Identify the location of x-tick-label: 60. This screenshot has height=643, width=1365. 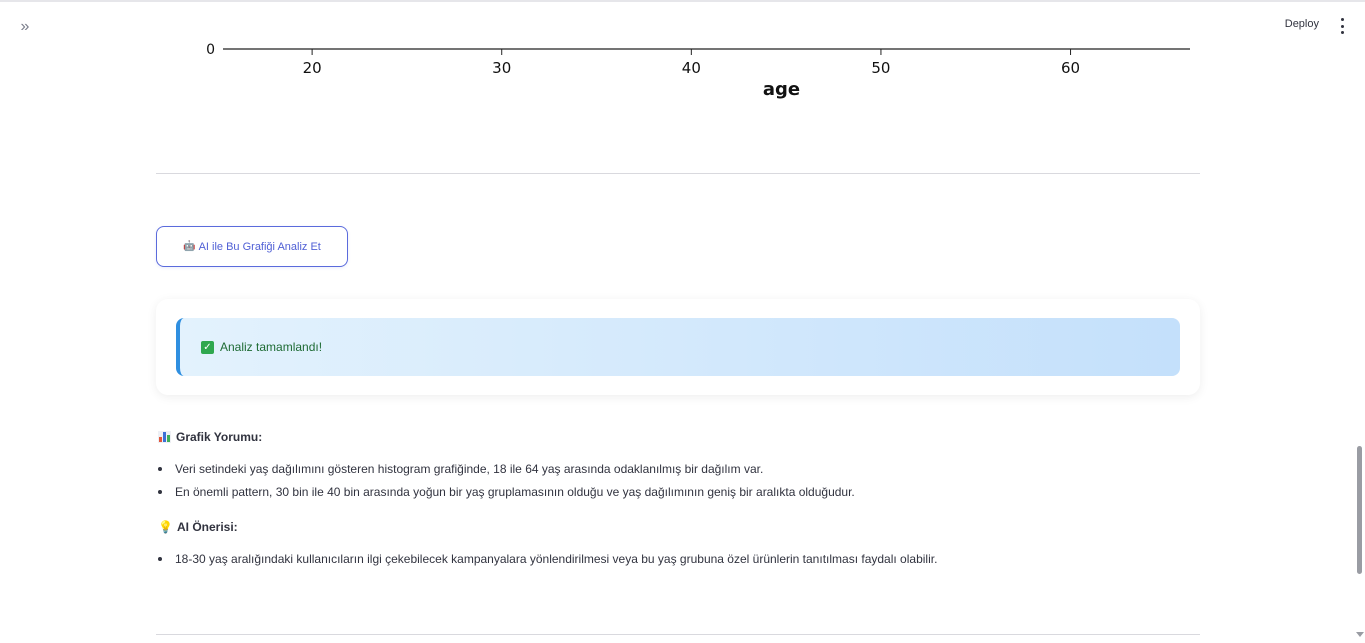
(1070, 68).